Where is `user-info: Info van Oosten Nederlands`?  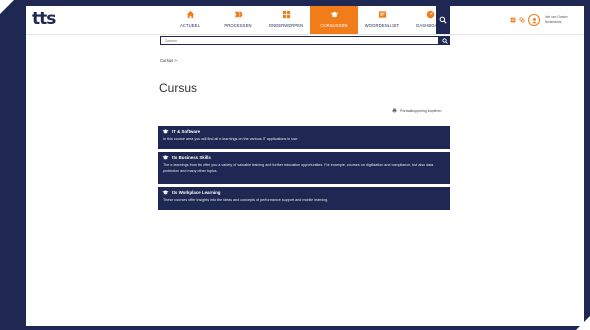
user-info: Info van Oosten Nederlands is located at coordinates (556, 19).